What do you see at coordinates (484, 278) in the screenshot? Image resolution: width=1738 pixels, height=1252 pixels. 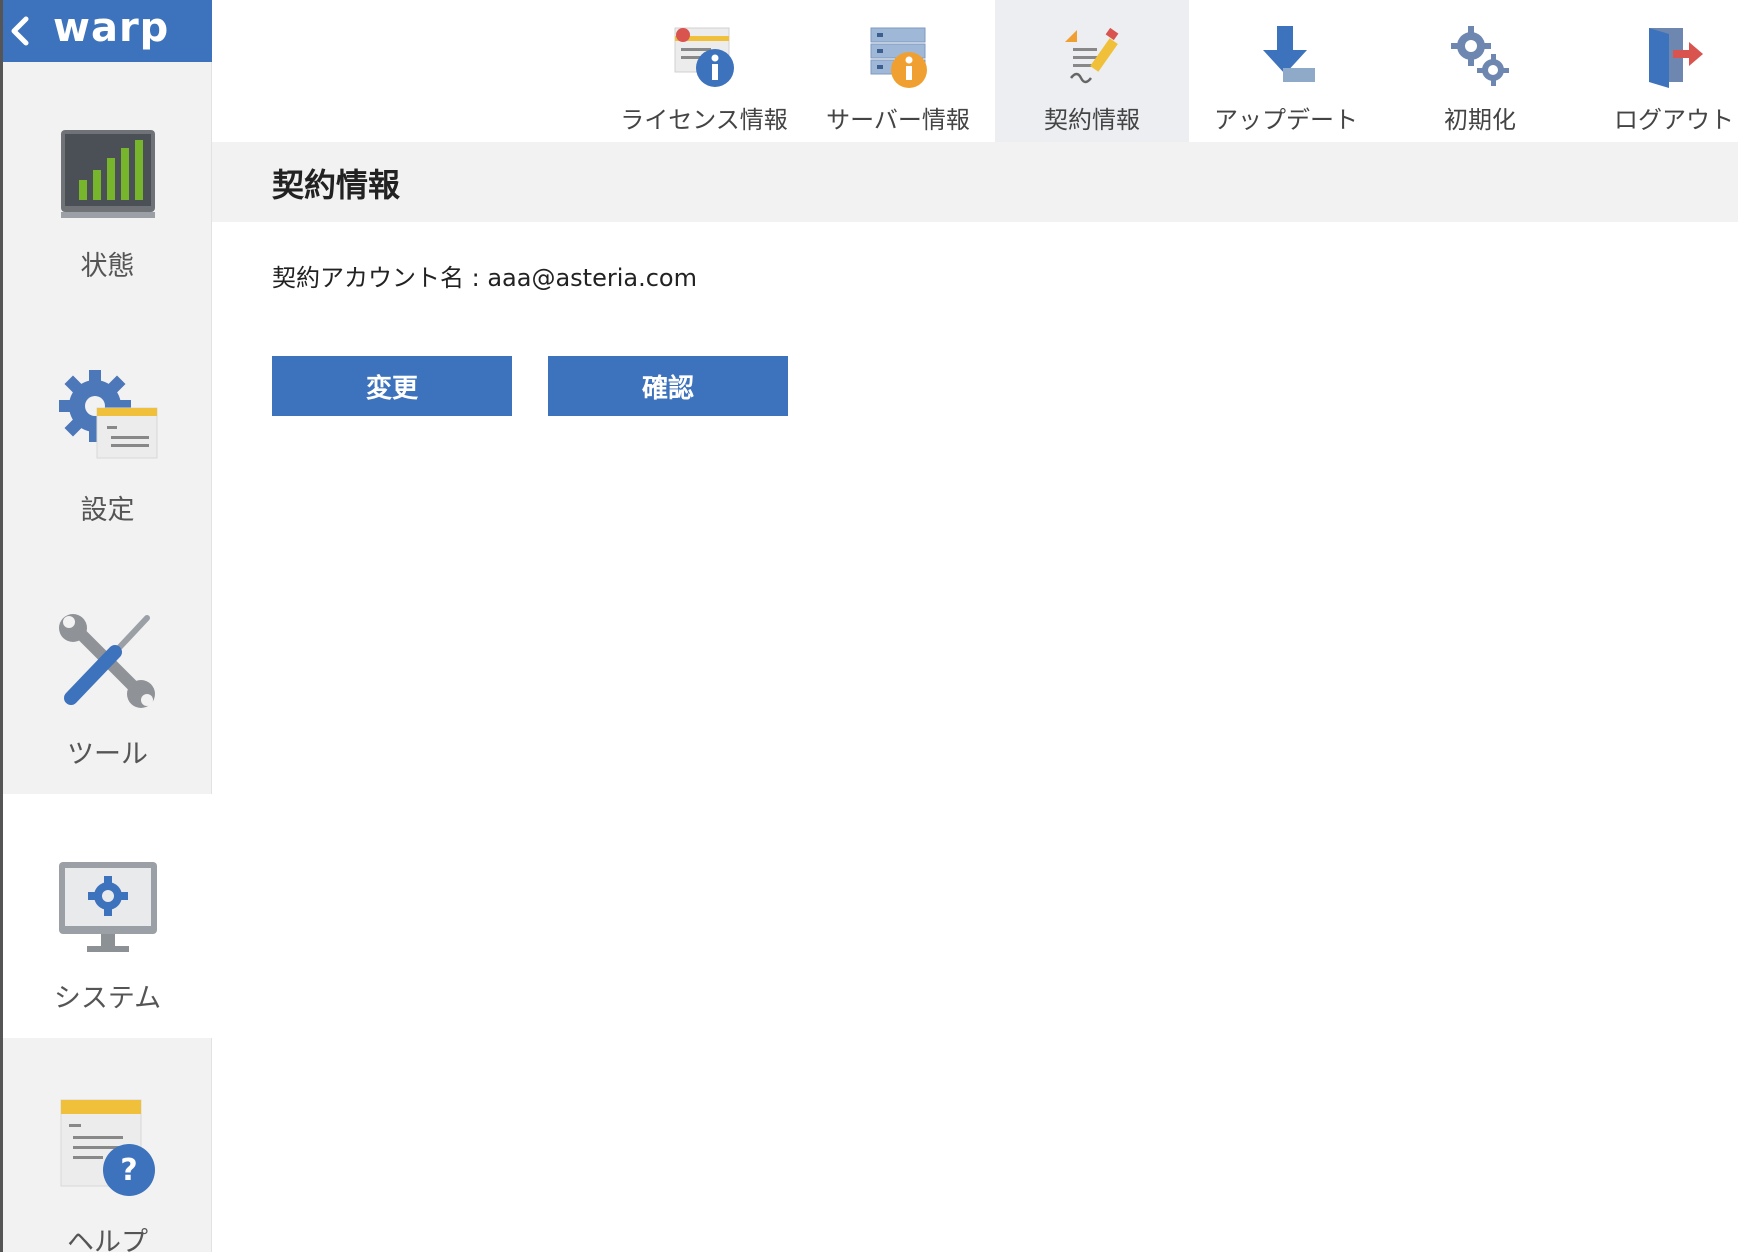 I see `contract-account-name: 契約アカウント名 : aaa@asteria.com` at bounding box center [484, 278].